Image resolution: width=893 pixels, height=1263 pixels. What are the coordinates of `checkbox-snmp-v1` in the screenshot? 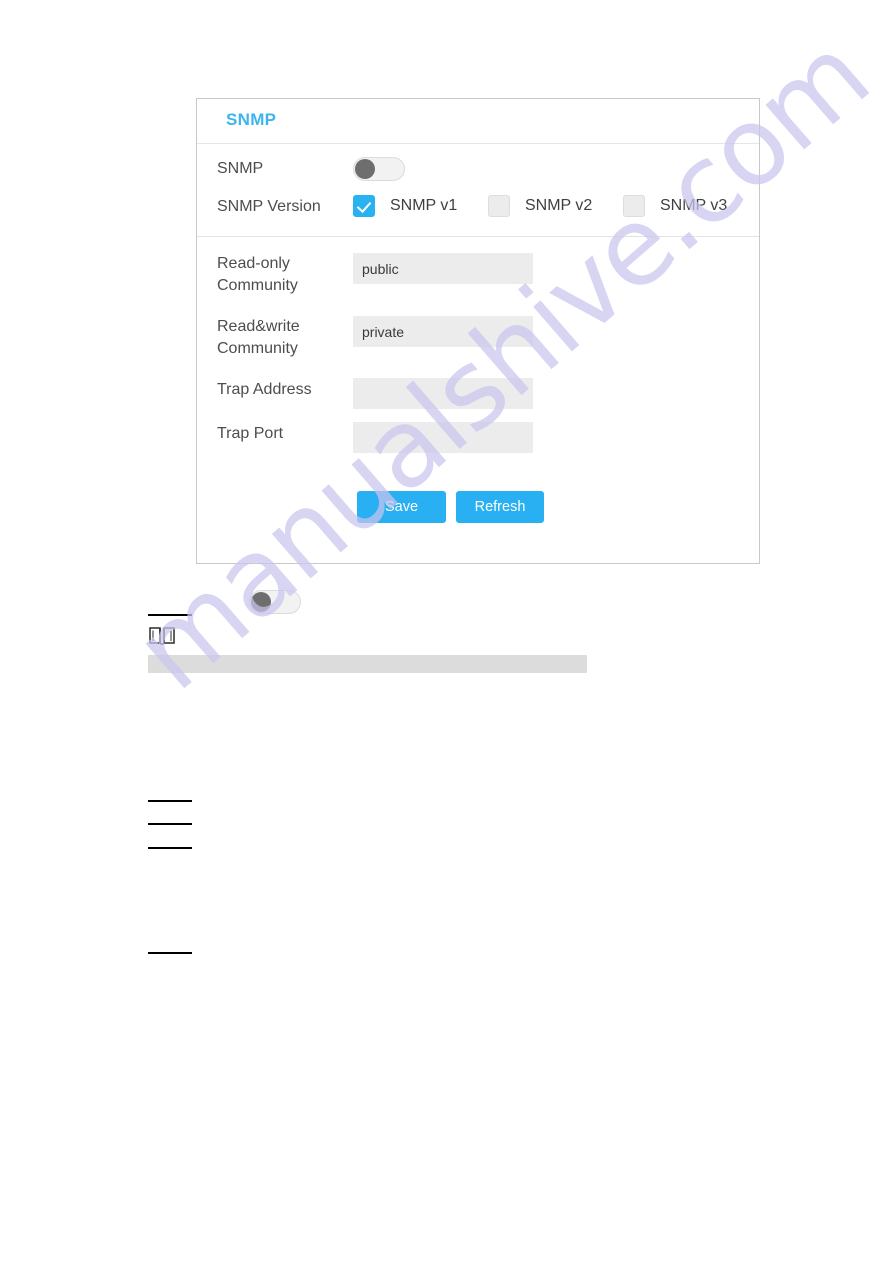 It's located at (364, 206).